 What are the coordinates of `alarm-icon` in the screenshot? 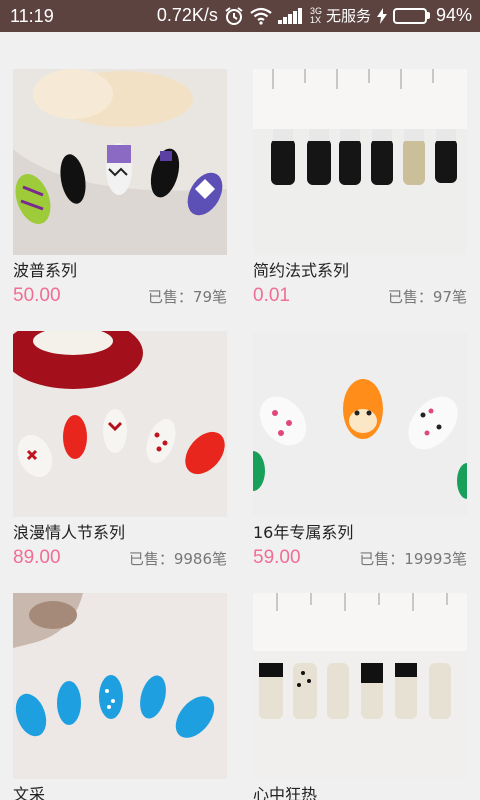 It's located at (234, 16).